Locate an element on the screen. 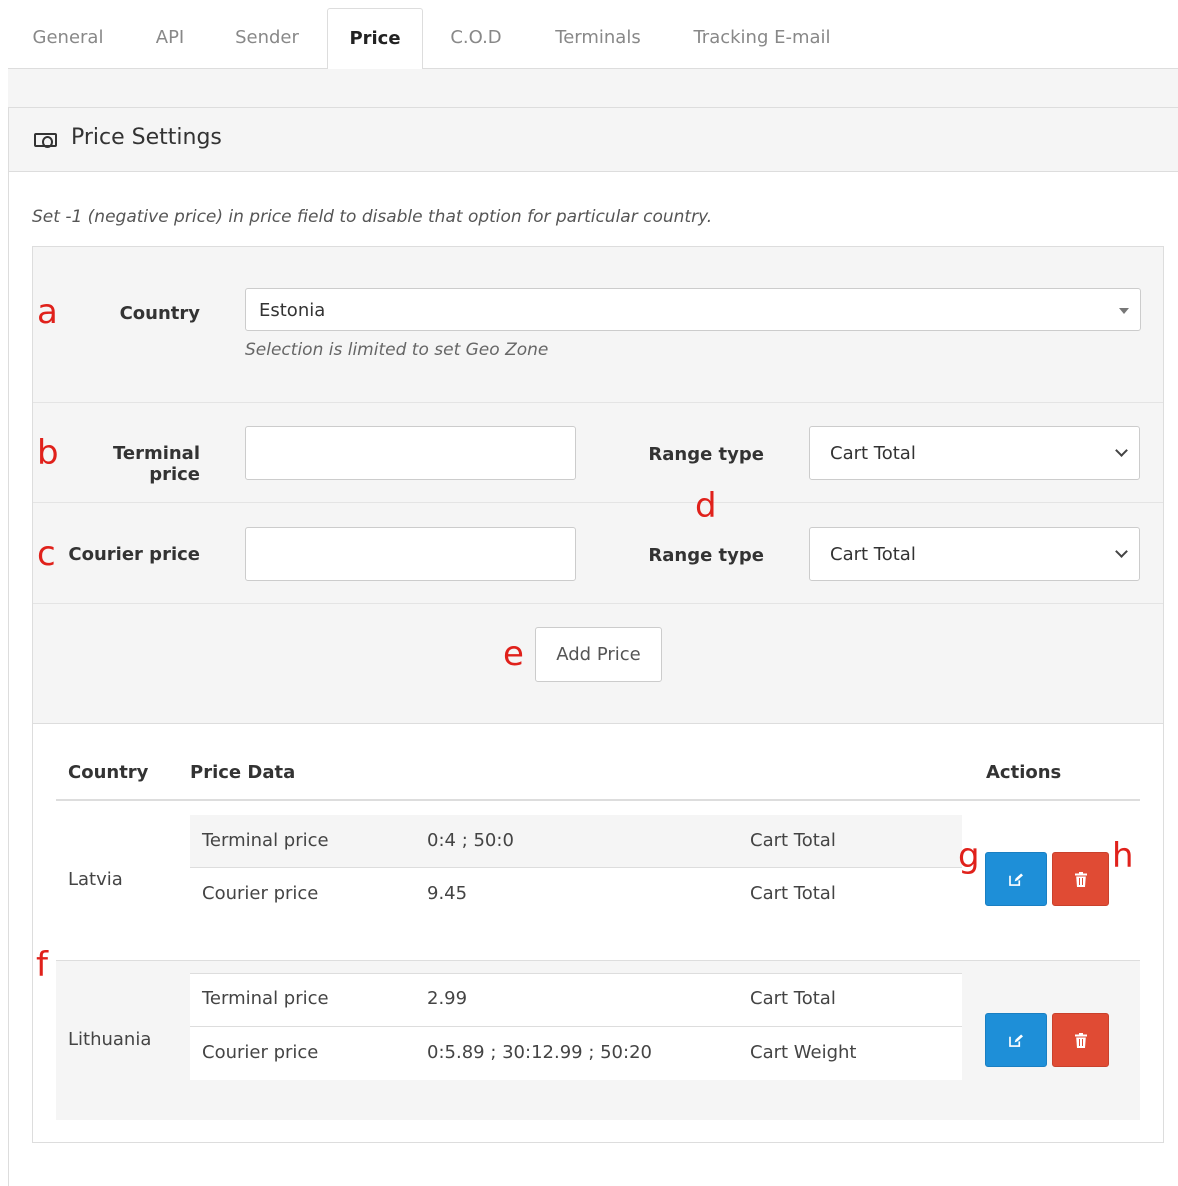 This screenshot has width=1178, height=1186. header-price-data: Price Data is located at coordinates (243, 772).